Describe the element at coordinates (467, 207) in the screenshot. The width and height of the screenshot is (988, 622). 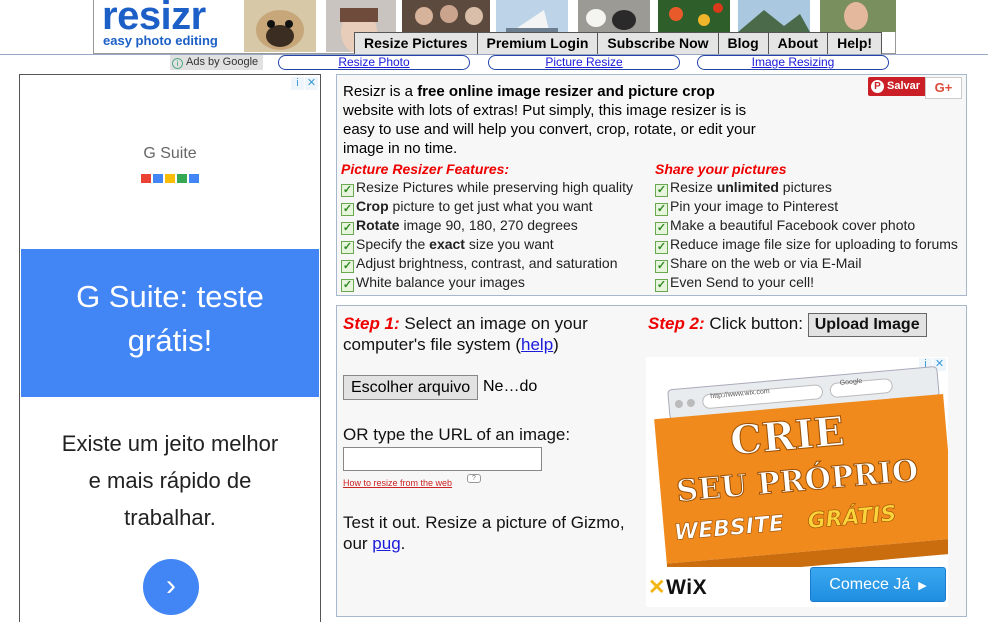
I see `feature-item: ✓ Crop picture to get just what you want` at that location.